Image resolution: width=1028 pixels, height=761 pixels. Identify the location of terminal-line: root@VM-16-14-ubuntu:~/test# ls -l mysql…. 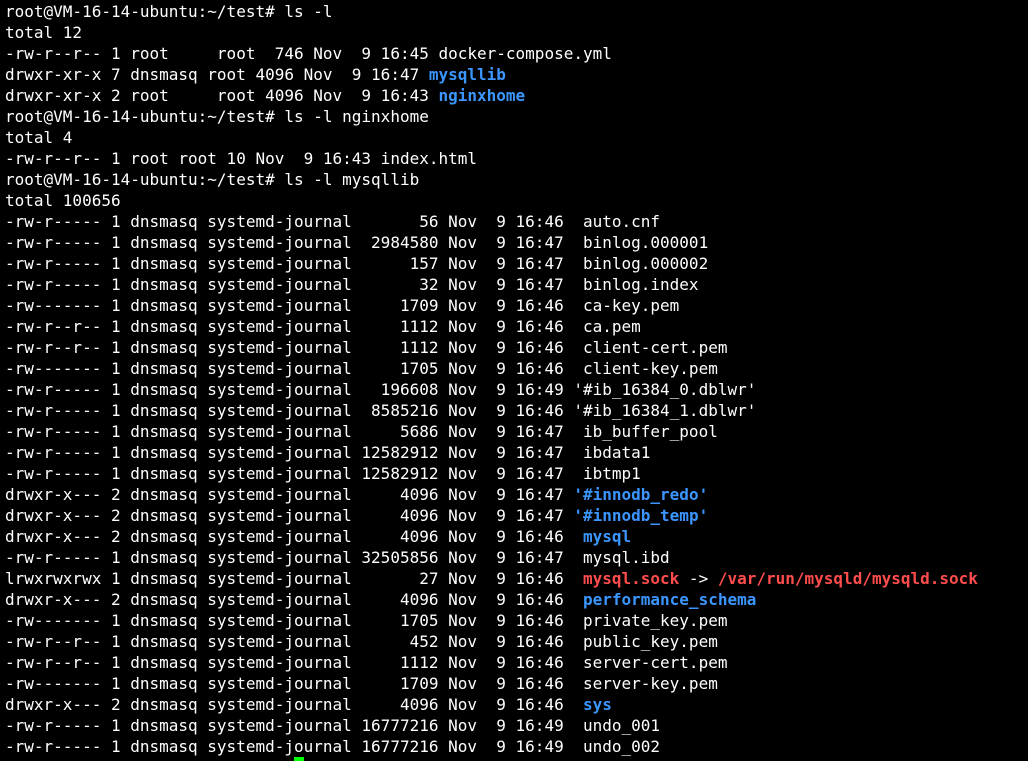
(516, 179).